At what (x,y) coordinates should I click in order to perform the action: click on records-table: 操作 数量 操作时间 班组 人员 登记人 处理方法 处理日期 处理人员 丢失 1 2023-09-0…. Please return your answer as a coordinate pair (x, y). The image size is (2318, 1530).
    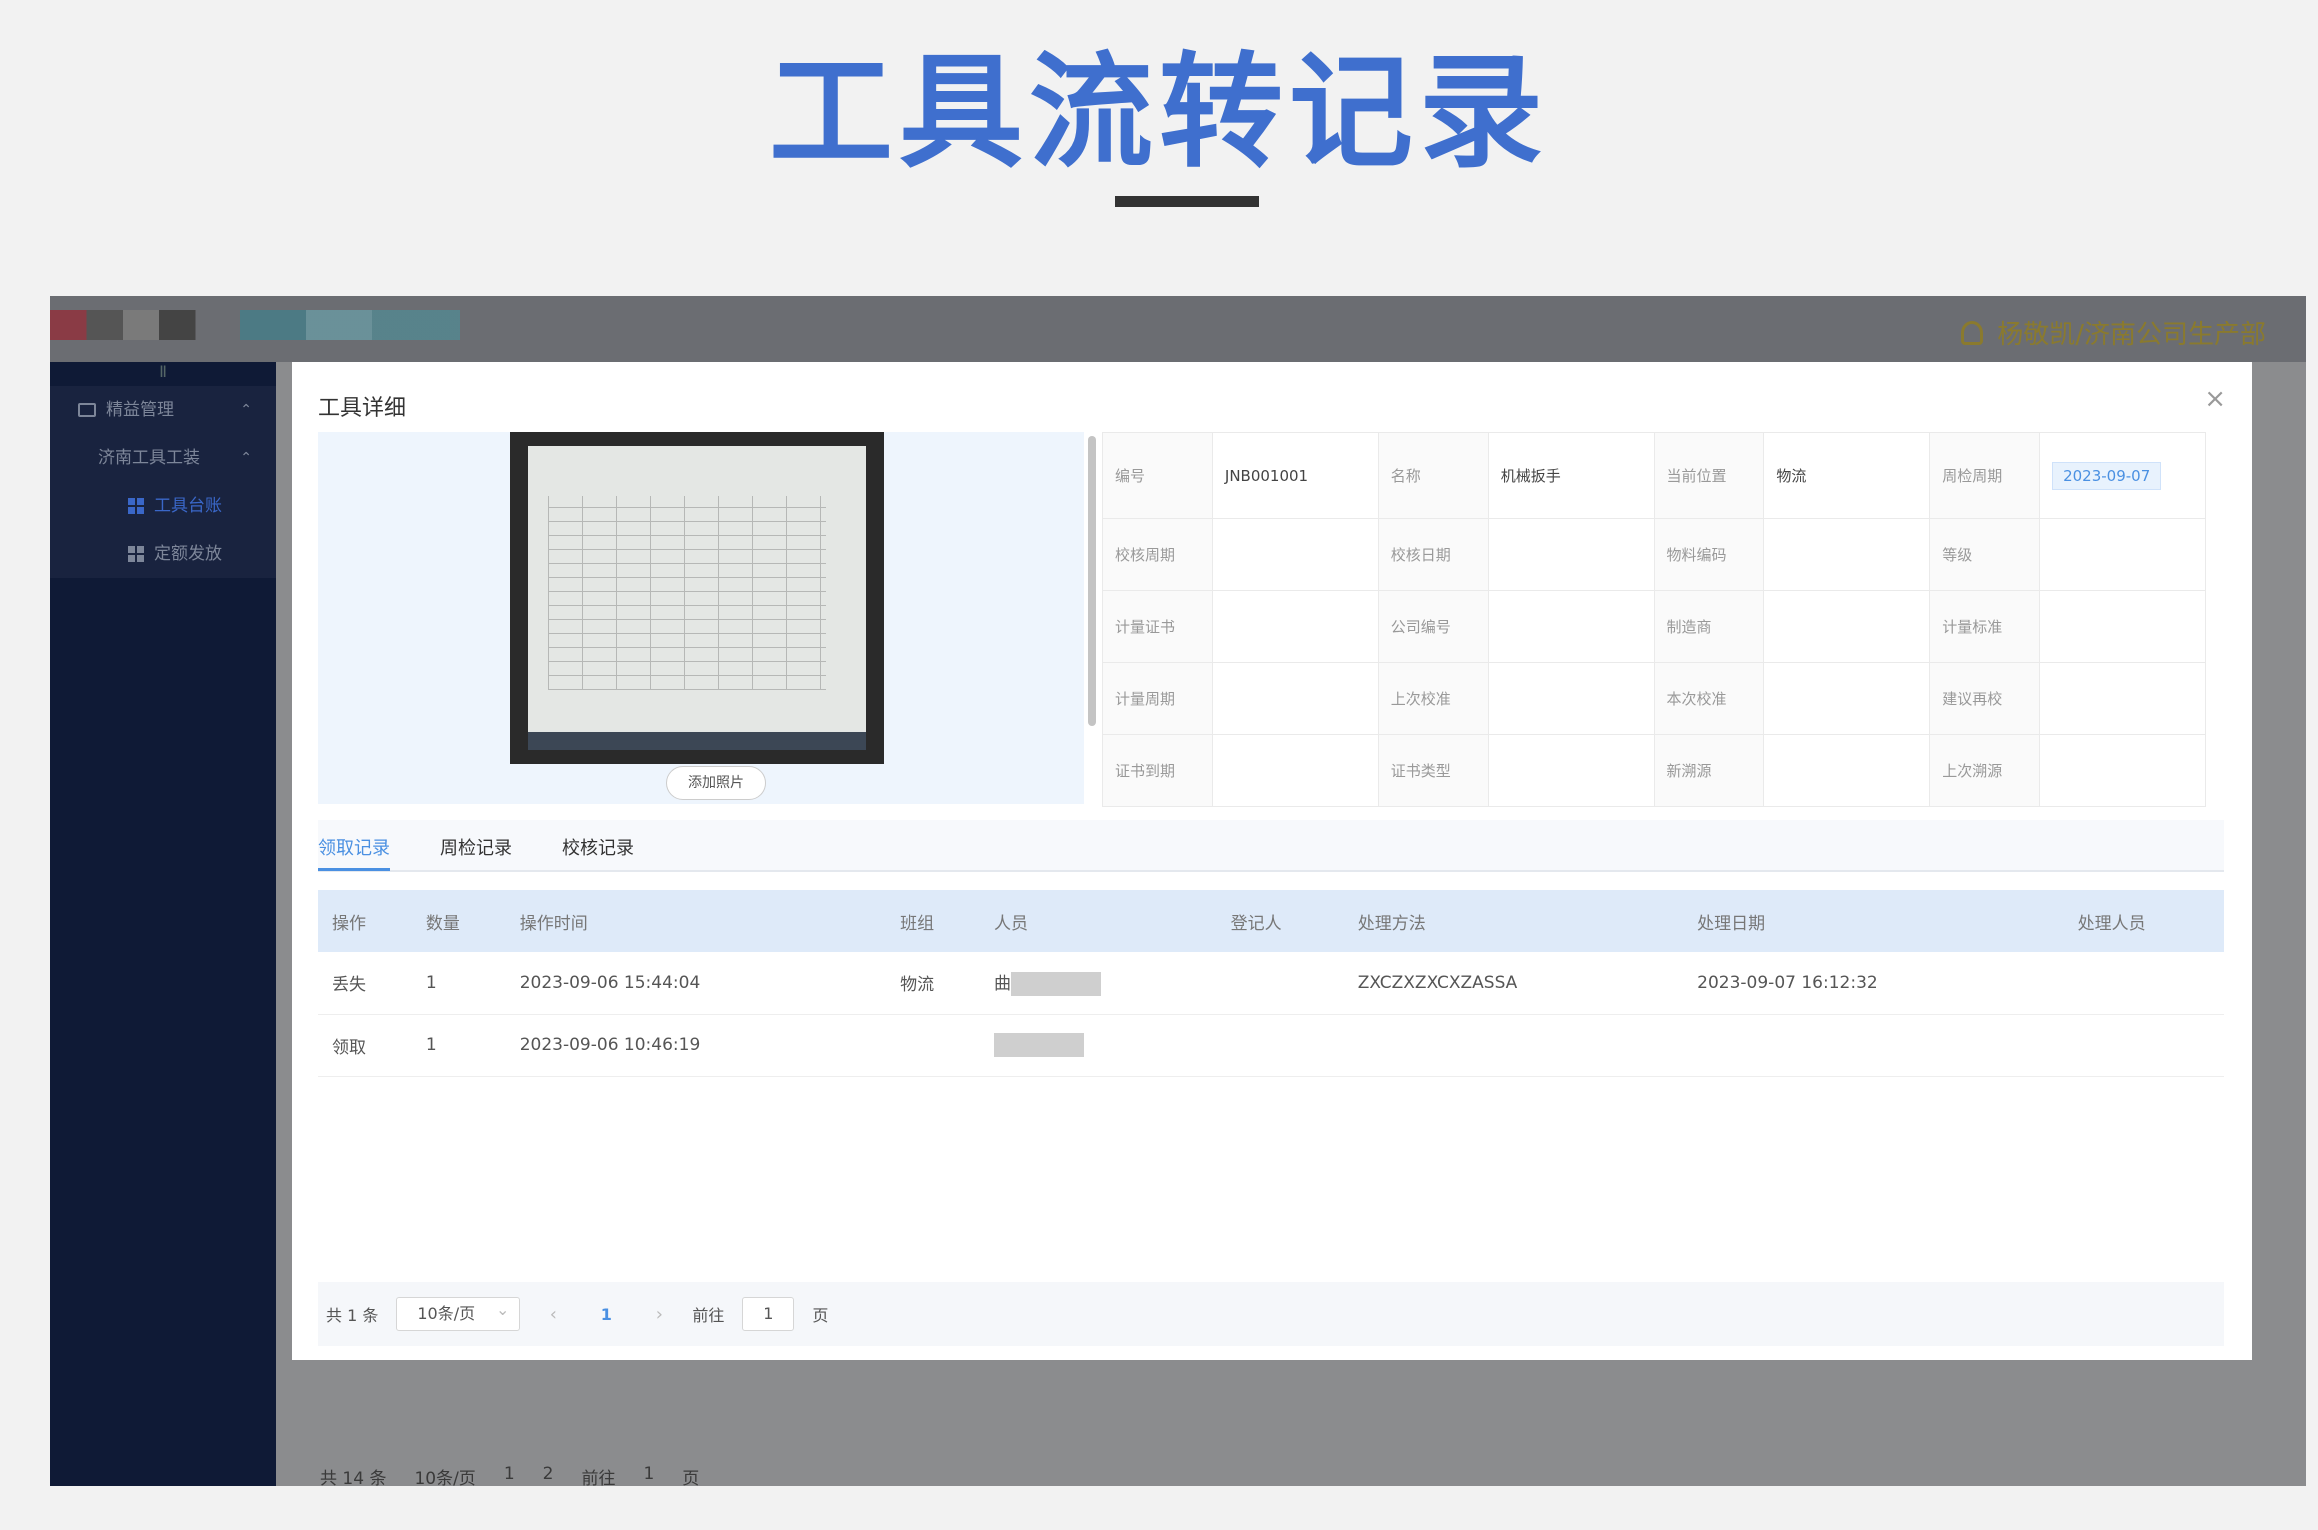
    Looking at the image, I should click on (1271, 983).